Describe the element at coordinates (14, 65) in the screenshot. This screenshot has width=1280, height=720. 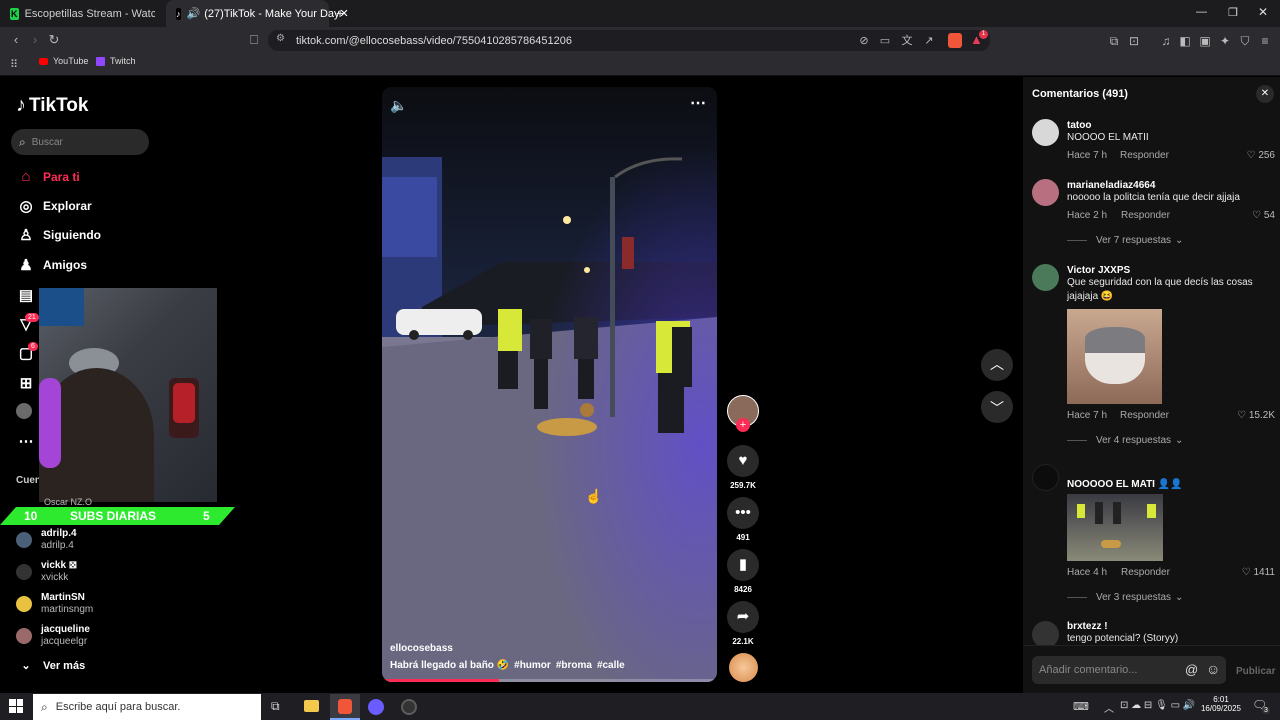
I see `apps-grid-icon: ⠿` at that location.